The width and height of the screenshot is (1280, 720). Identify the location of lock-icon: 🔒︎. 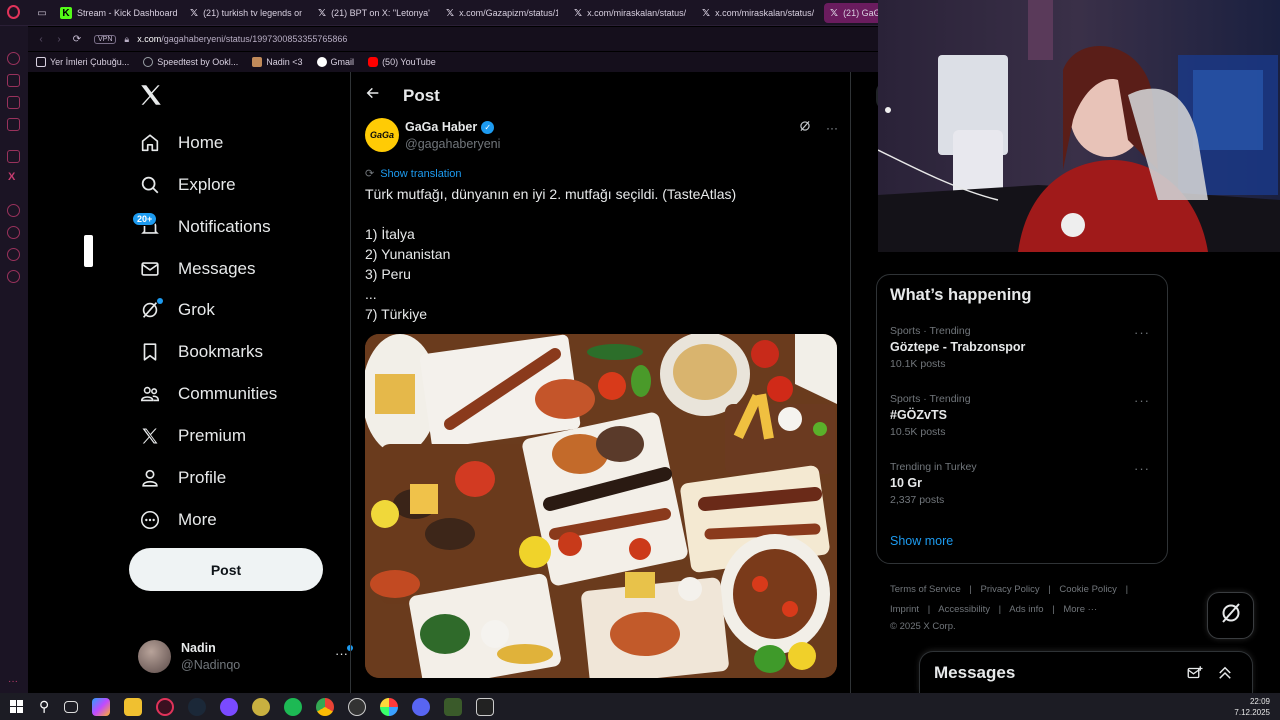
(126, 39).